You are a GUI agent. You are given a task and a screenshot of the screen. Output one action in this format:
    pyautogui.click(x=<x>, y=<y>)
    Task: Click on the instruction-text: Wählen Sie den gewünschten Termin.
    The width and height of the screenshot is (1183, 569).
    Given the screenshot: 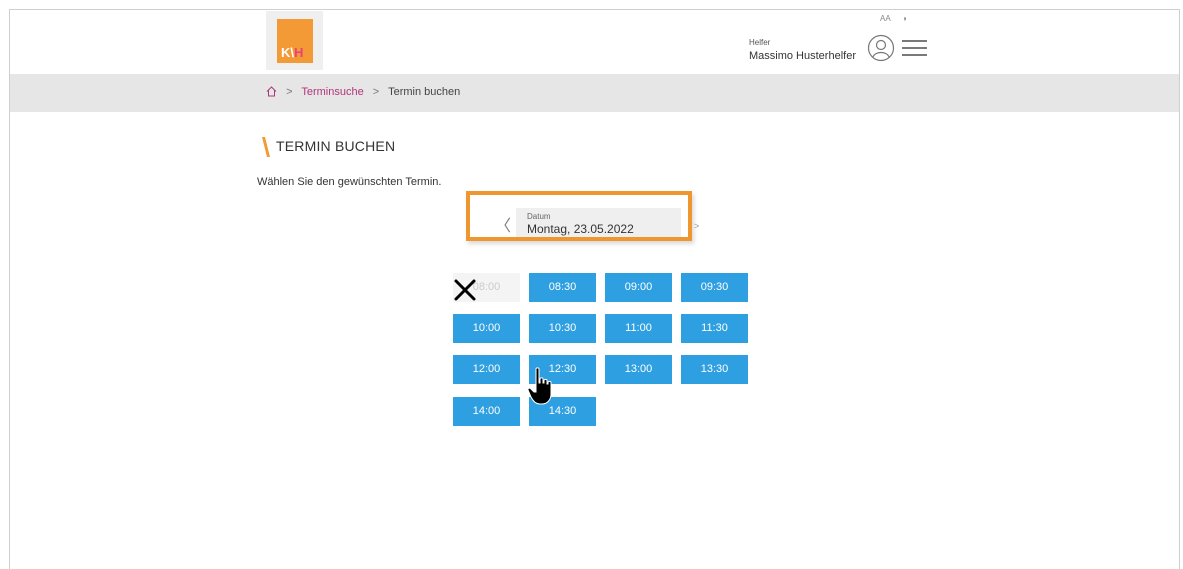 What is the action you would take?
    pyautogui.click(x=349, y=182)
    